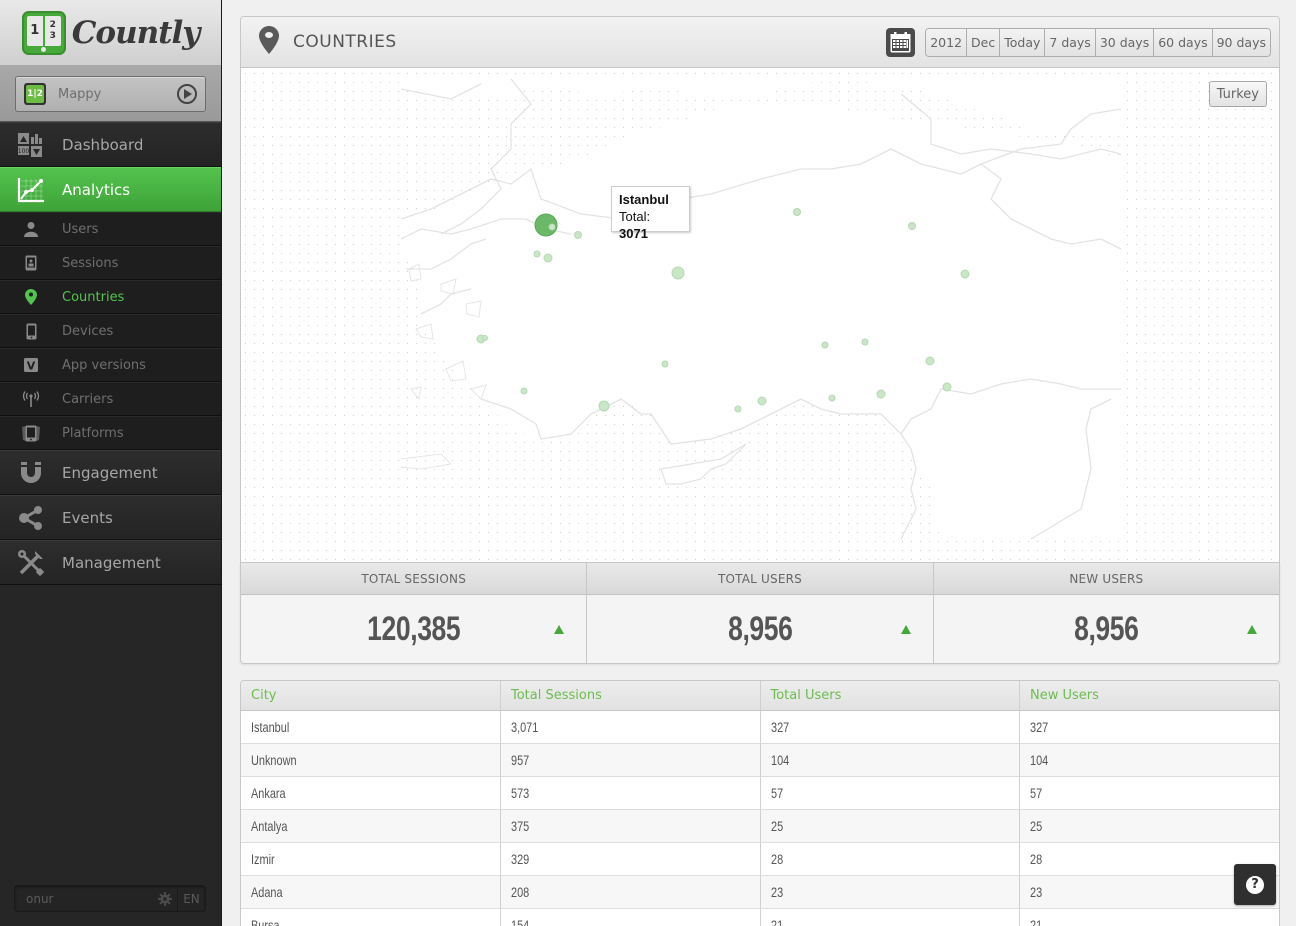  What do you see at coordinates (1149, 696) in the screenshot?
I see `column-header-new-users: New Users` at bounding box center [1149, 696].